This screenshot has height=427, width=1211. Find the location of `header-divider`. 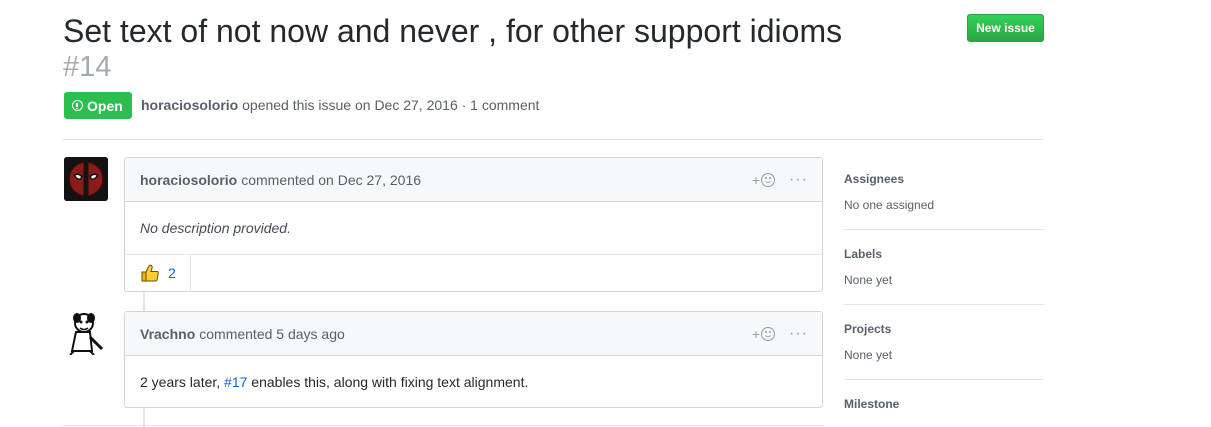

header-divider is located at coordinates (553, 139).